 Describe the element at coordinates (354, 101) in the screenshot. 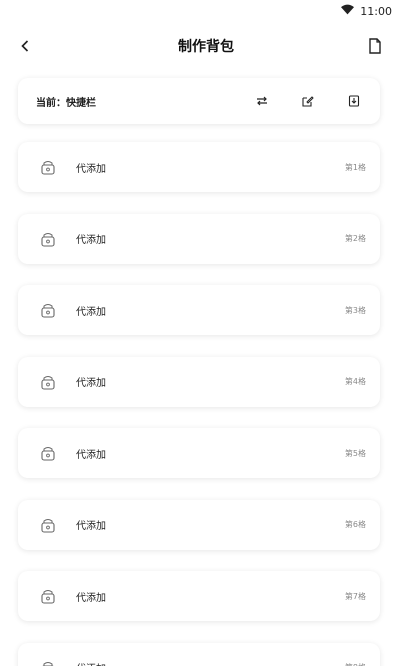

I see `save-icon` at that location.